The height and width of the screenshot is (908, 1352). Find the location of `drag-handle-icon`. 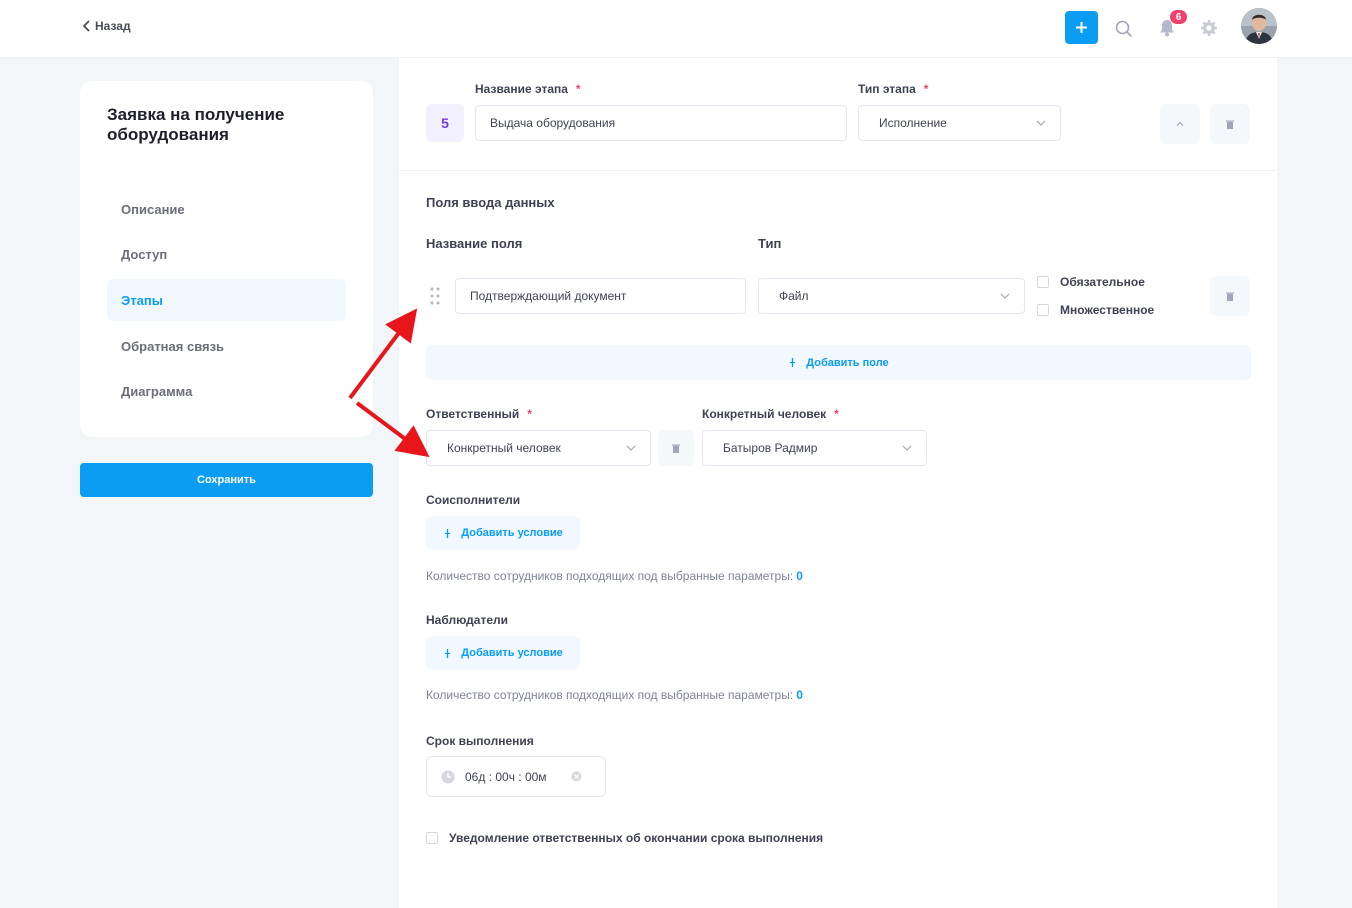

drag-handle-icon is located at coordinates (435, 296).